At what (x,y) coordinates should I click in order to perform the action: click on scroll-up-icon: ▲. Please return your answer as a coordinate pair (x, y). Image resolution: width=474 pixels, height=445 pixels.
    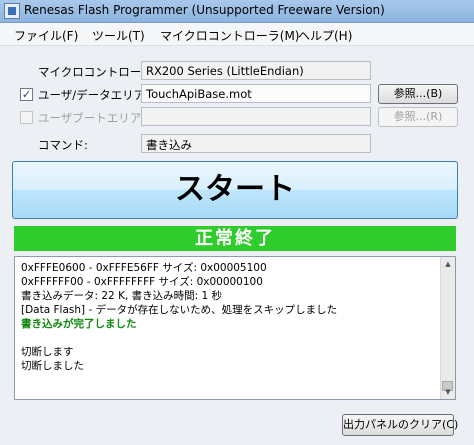
    Looking at the image, I should click on (448, 264).